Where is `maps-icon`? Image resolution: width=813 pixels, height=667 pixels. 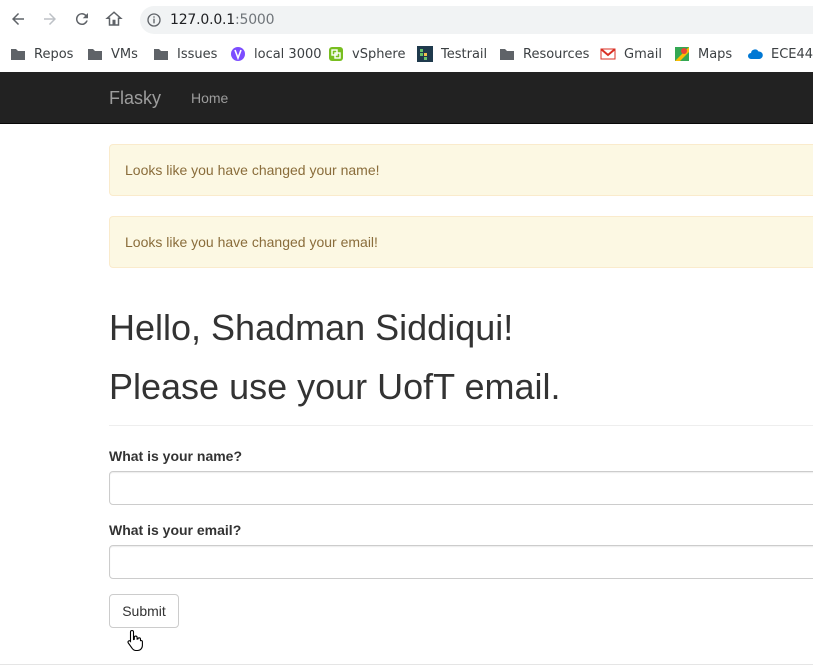 maps-icon is located at coordinates (682, 54).